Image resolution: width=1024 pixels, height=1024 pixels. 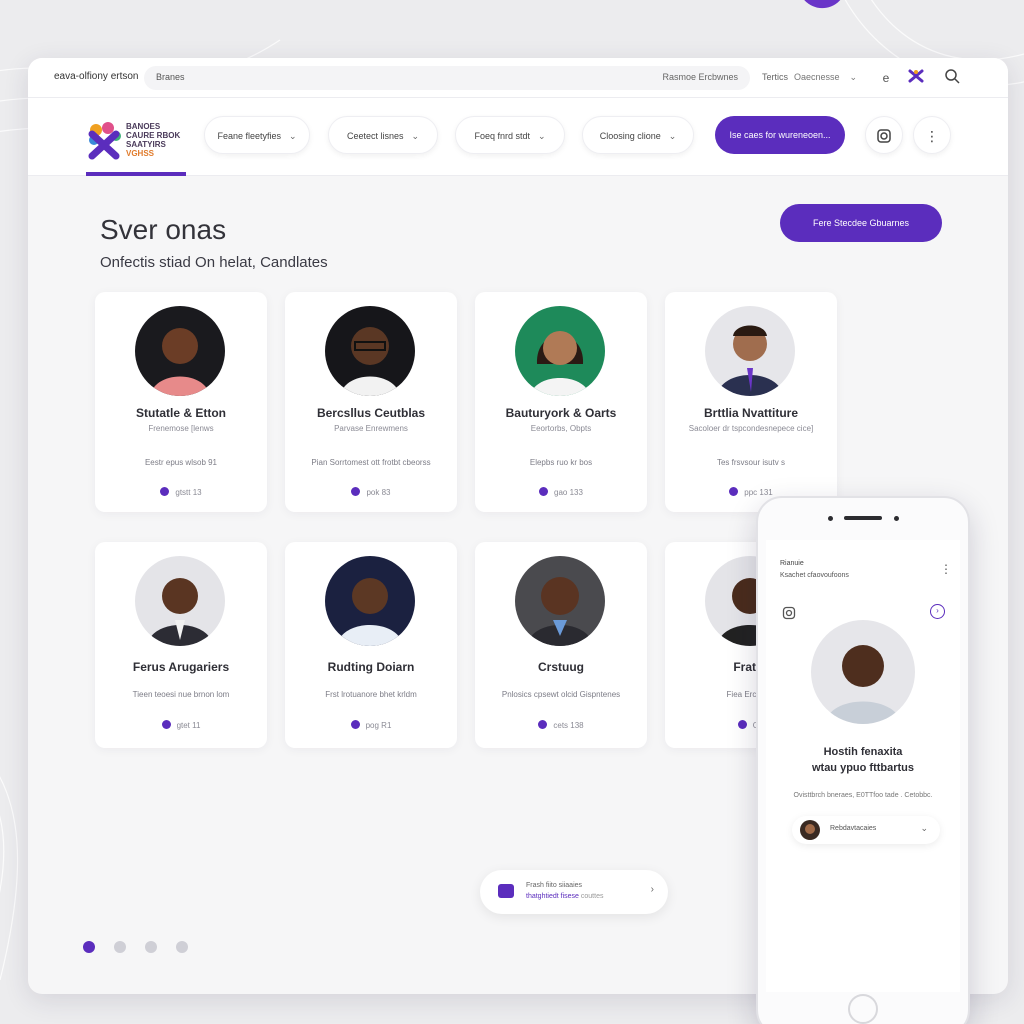 I want to click on filter-label: Feane fleetyfies, so click(x=249, y=136).